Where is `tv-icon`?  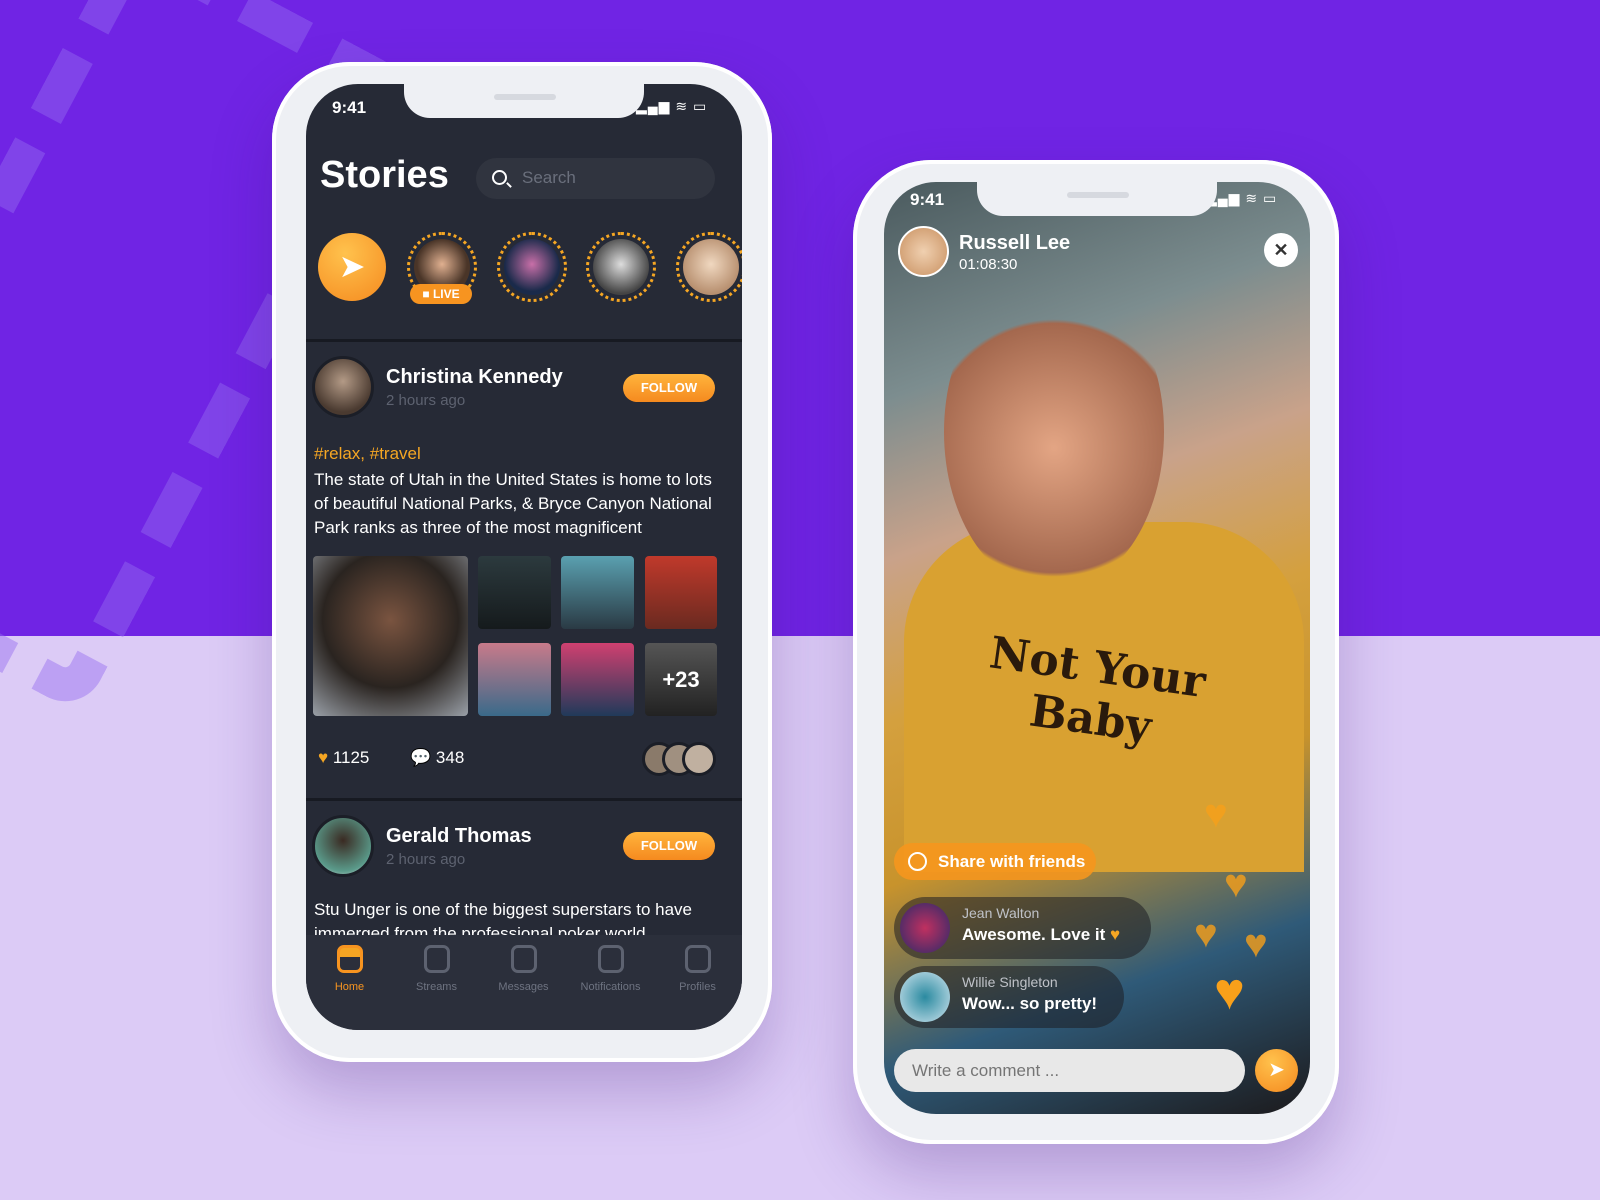
tv-icon is located at coordinates (436, 959).